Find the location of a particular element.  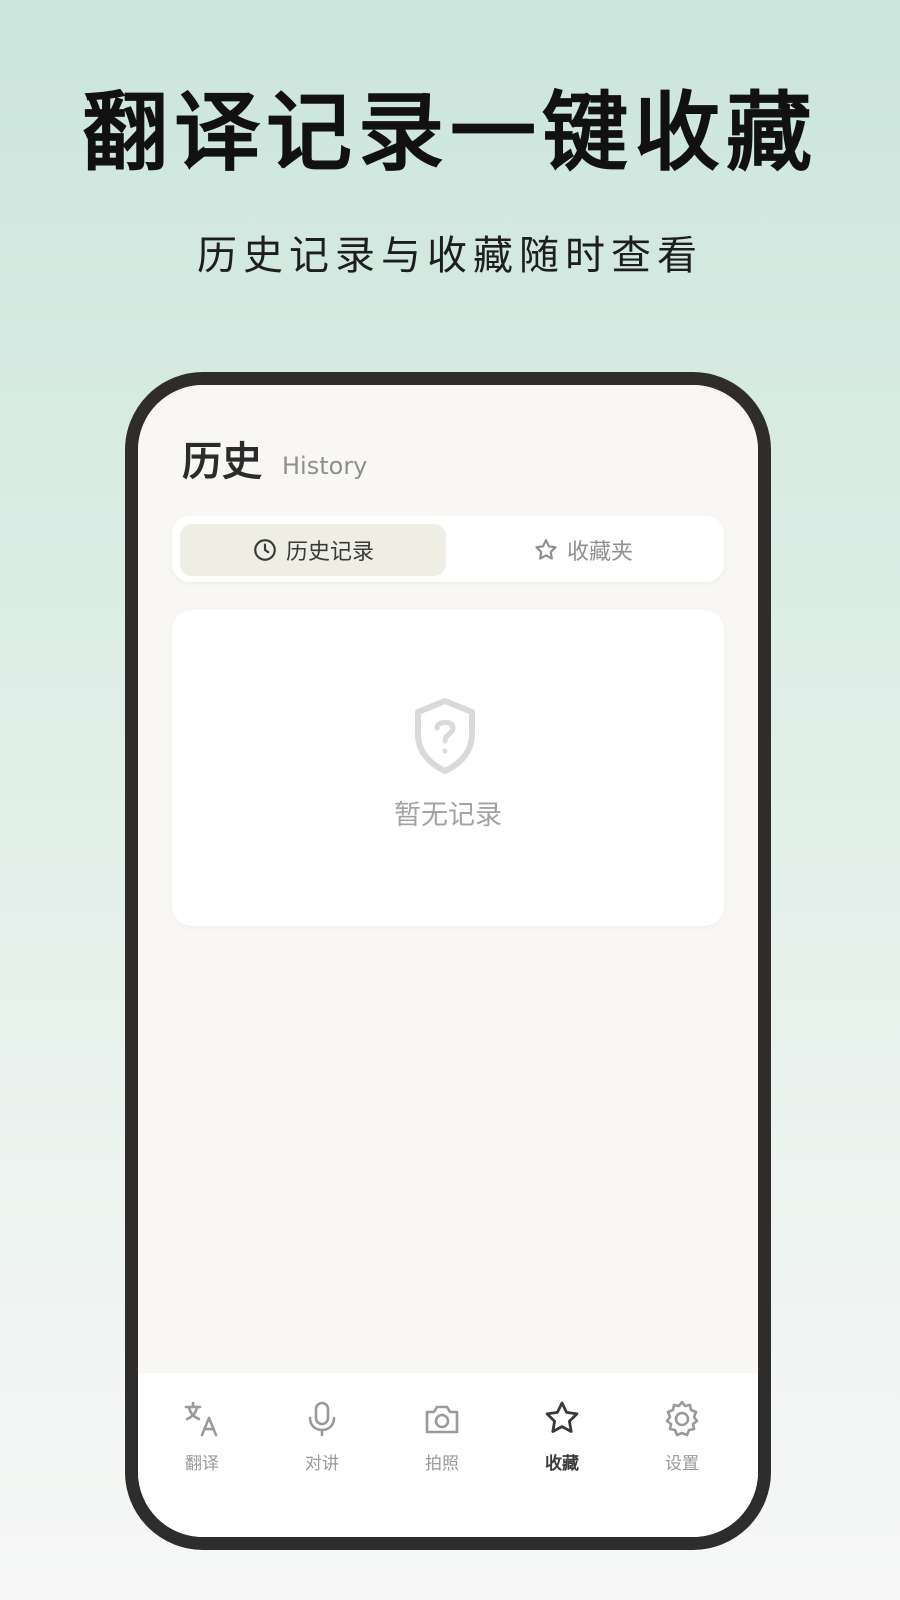

nav-item-intercom: 对讲 is located at coordinates (322, 1433).